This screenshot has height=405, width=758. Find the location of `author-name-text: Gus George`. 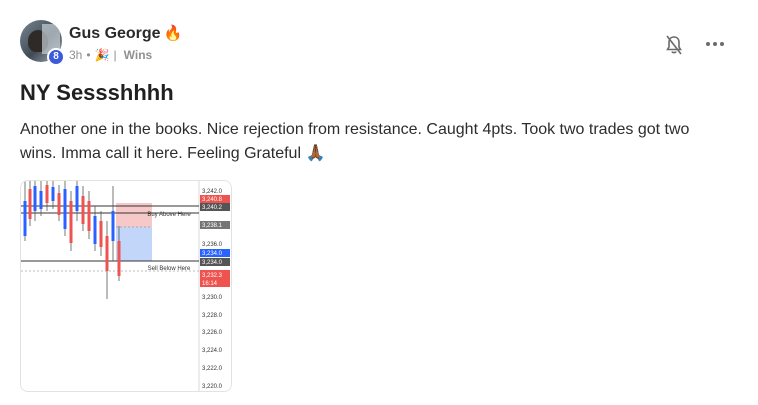

author-name-text: Gus George is located at coordinates (115, 33).